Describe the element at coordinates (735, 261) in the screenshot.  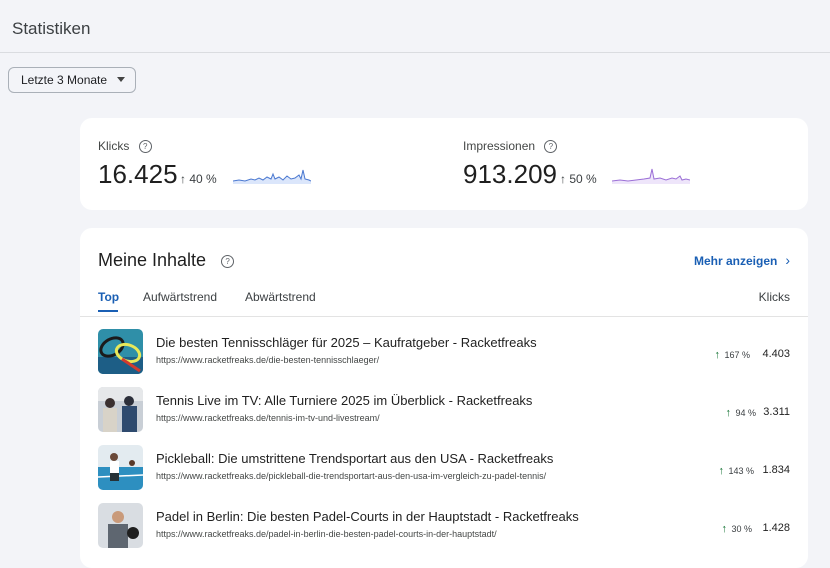
I see `show-more-label: Mehr anzeigen` at that location.